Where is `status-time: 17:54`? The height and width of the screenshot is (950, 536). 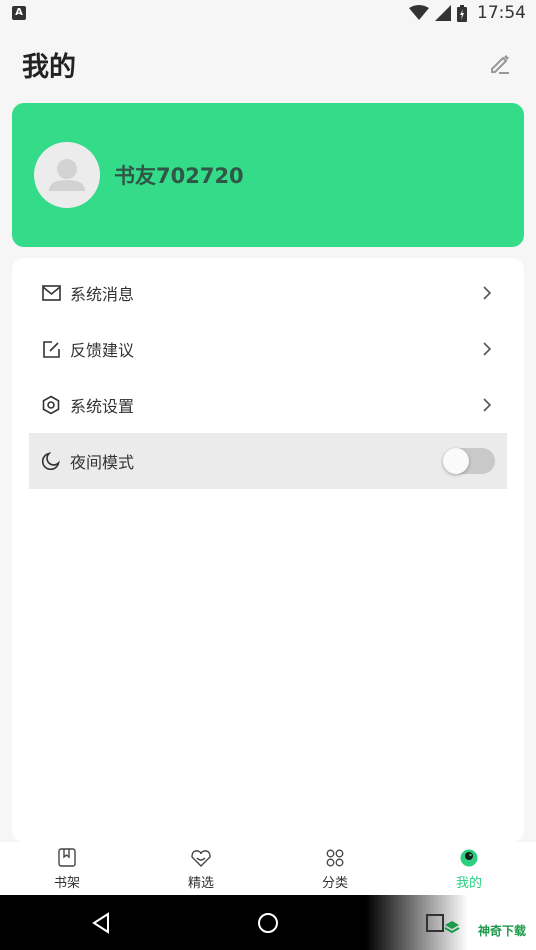 status-time: 17:54 is located at coordinates (501, 13).